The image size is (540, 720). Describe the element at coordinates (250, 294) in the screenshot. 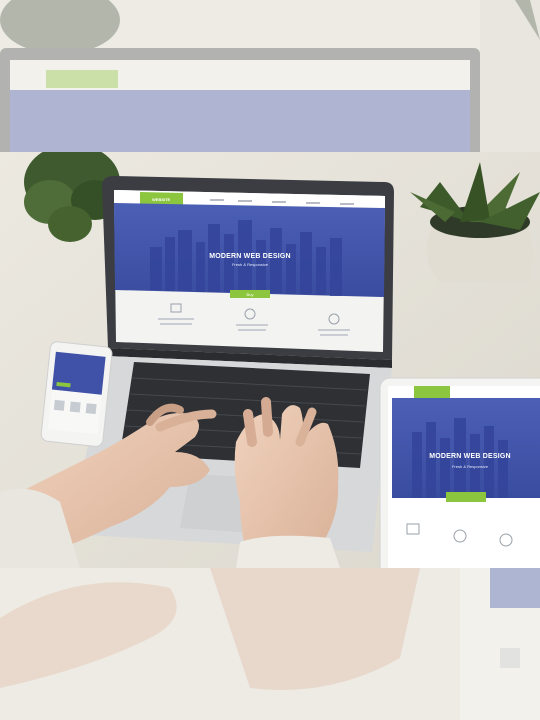

I see `hero-button-label: Buy` at that location.